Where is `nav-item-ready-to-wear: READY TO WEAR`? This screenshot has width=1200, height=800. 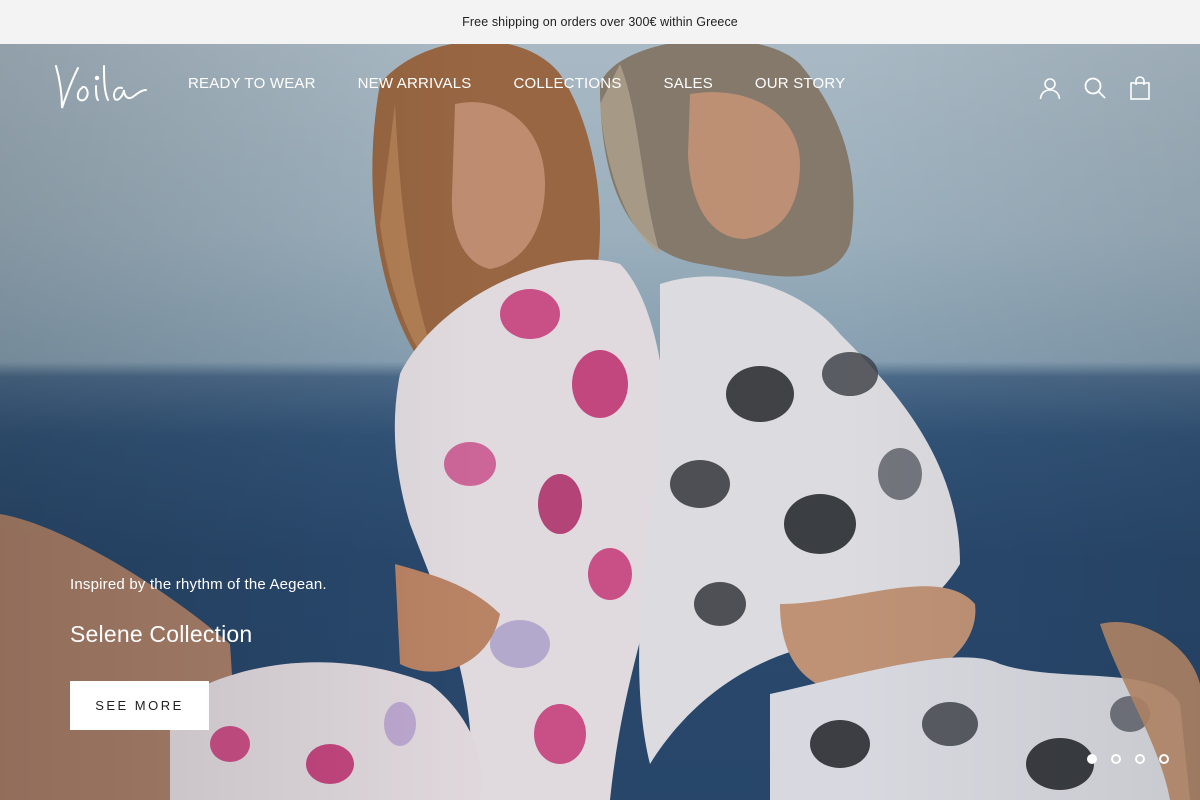 nav-item-ready-to-wear: READY TO WEAR is located at coordinates (252, 83).